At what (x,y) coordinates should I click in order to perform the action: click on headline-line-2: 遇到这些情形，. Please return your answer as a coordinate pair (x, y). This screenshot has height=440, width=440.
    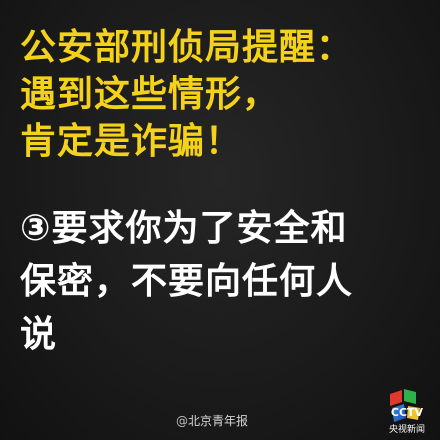
    Looking at the image, I should click on (150, 94).